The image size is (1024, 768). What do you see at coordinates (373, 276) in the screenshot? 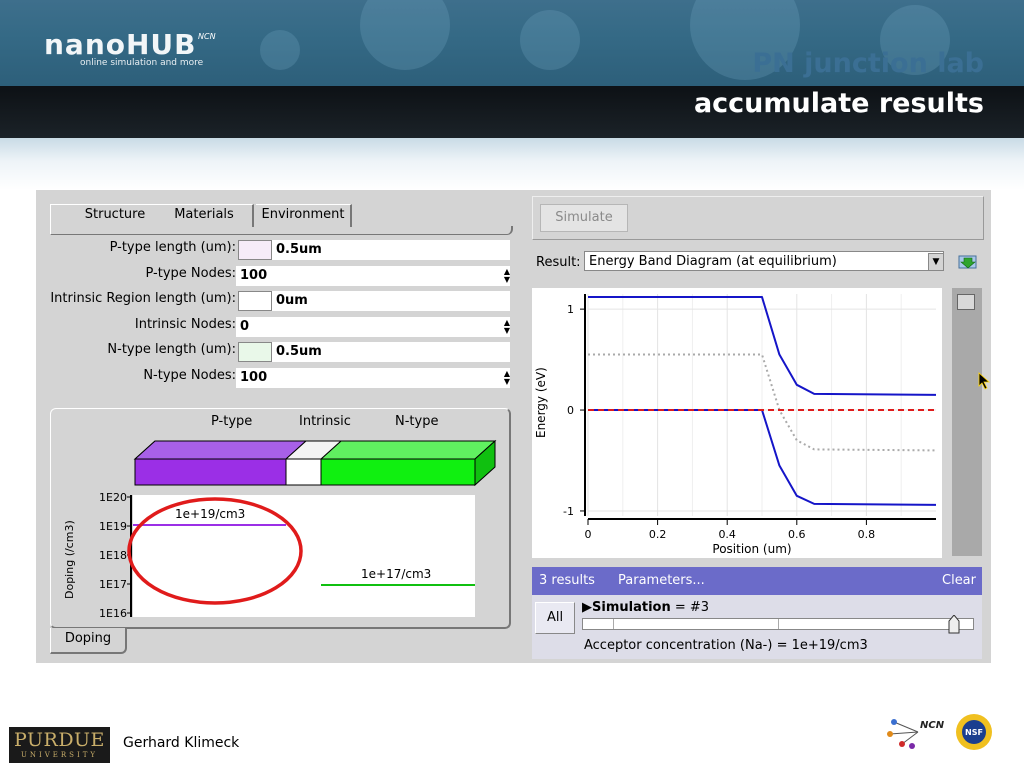
I see `p-nodes-input: 100` at bounding box center [373, 276].